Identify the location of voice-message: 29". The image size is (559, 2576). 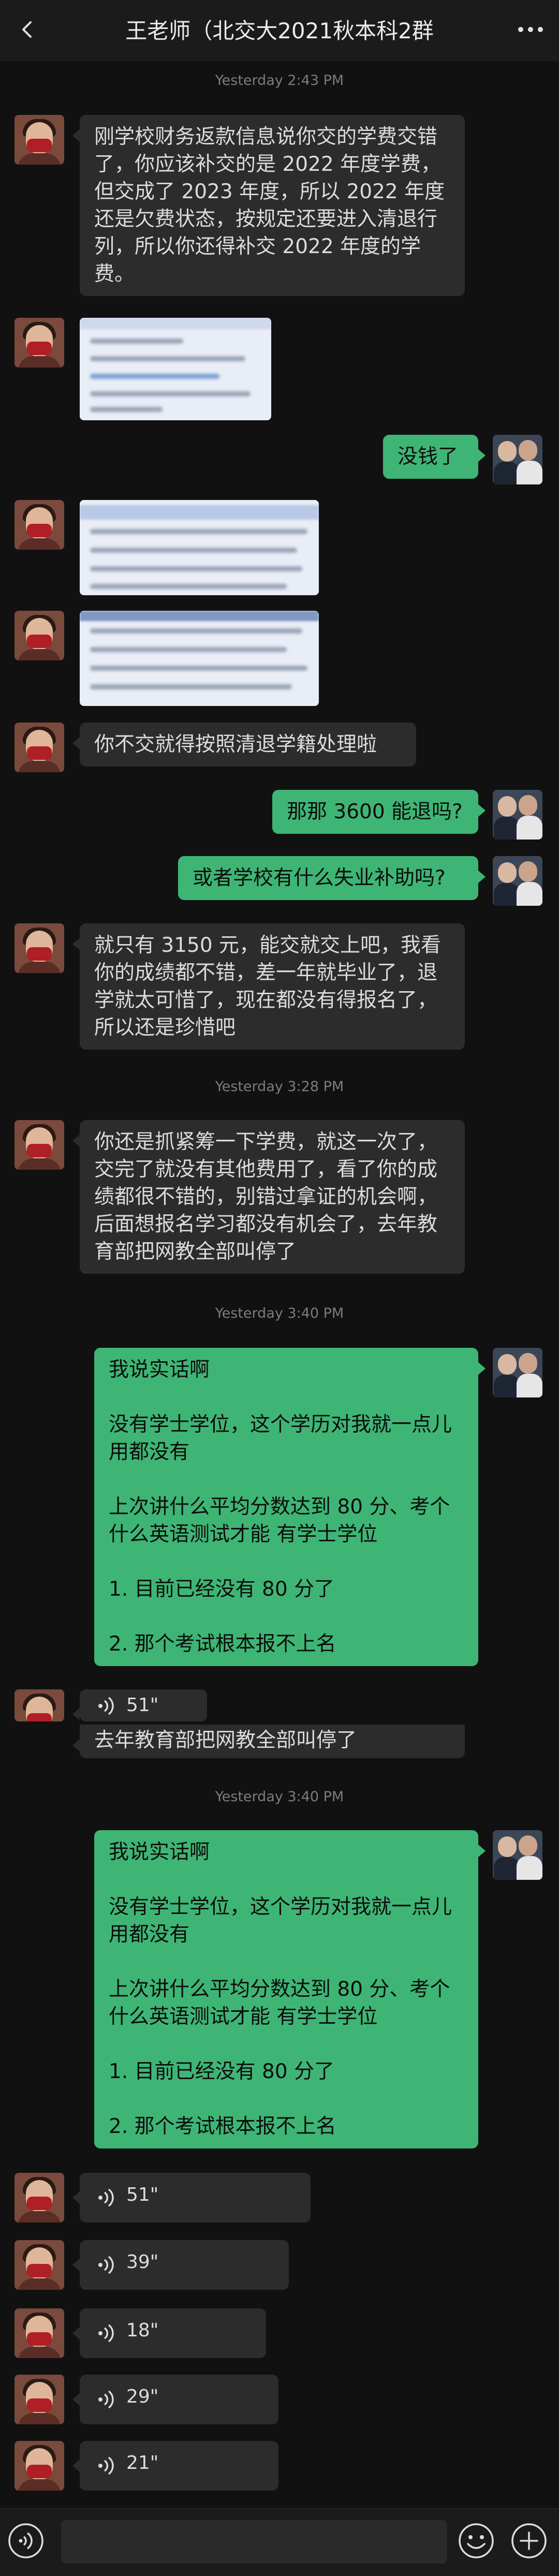
(175, 2400).